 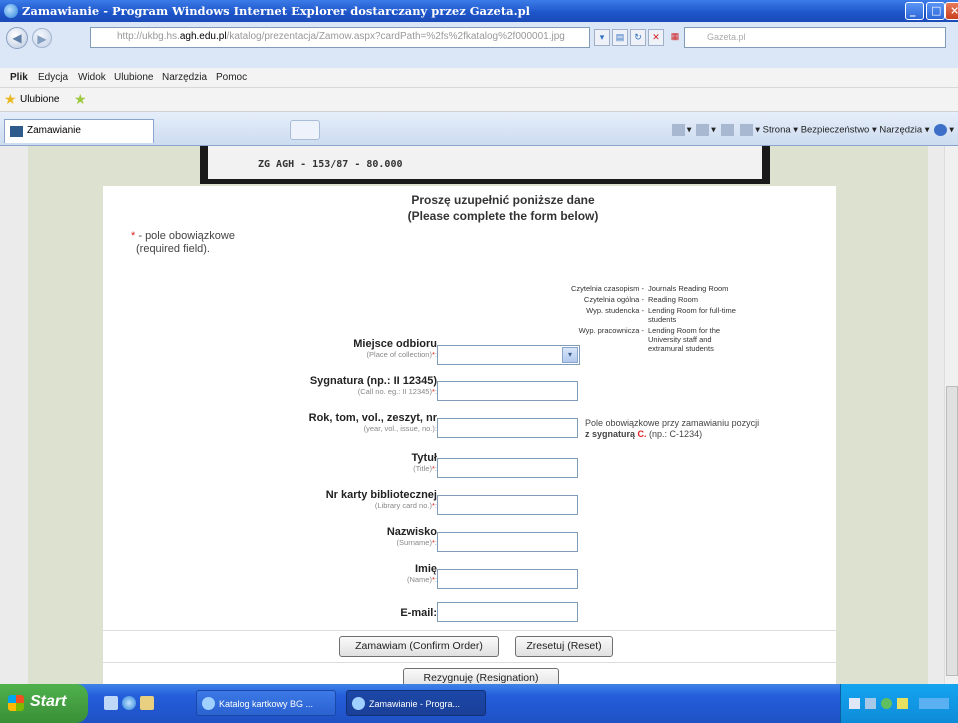 I want to click on reset-button: Zresetuj (Reset), so click(x=564, y=646).